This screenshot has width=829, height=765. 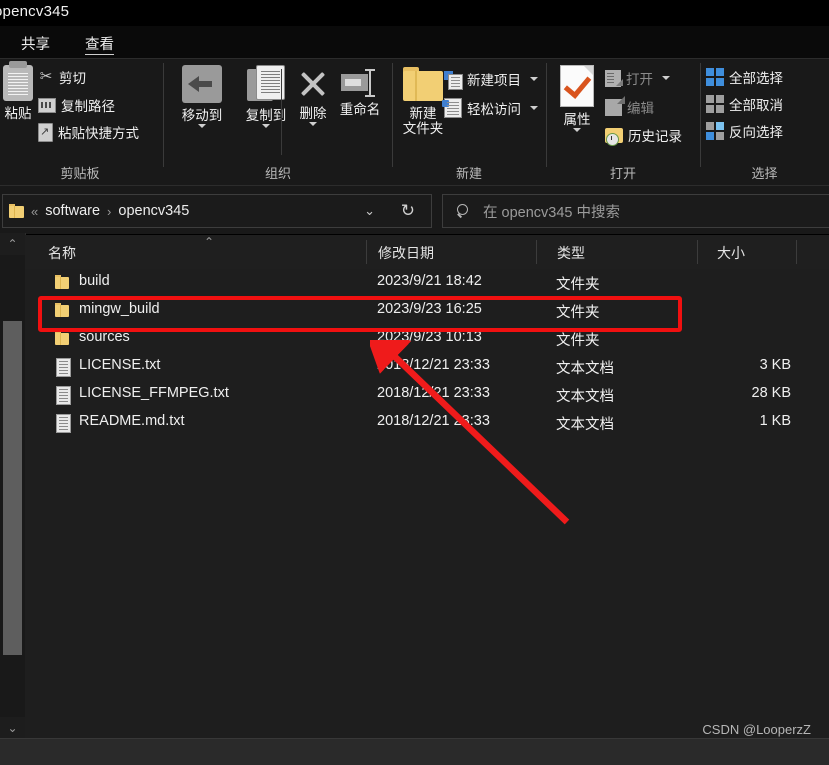 I want to click on new-item-label: 新建项目, so click(x=494, y=80).